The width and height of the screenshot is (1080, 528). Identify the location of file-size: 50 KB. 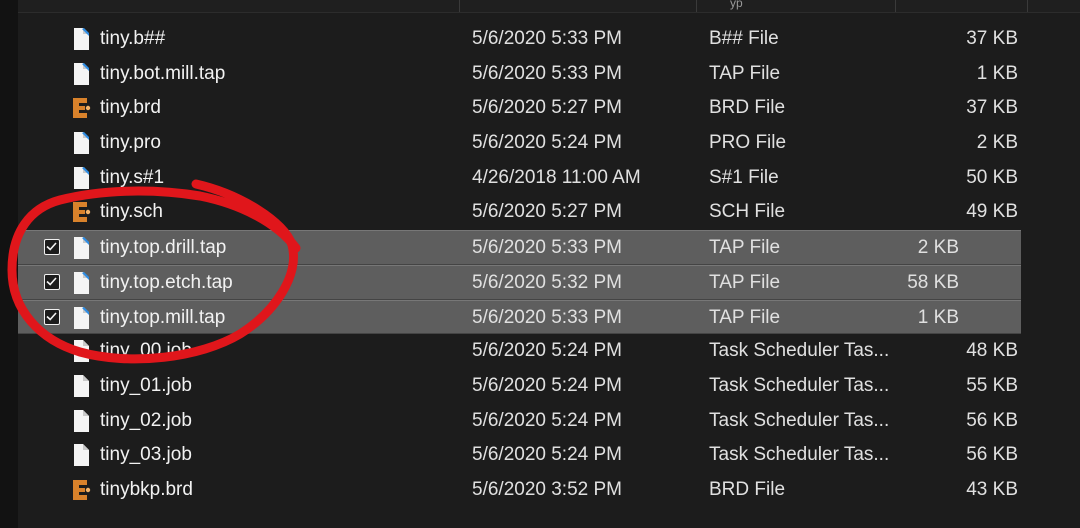
(992, 177).